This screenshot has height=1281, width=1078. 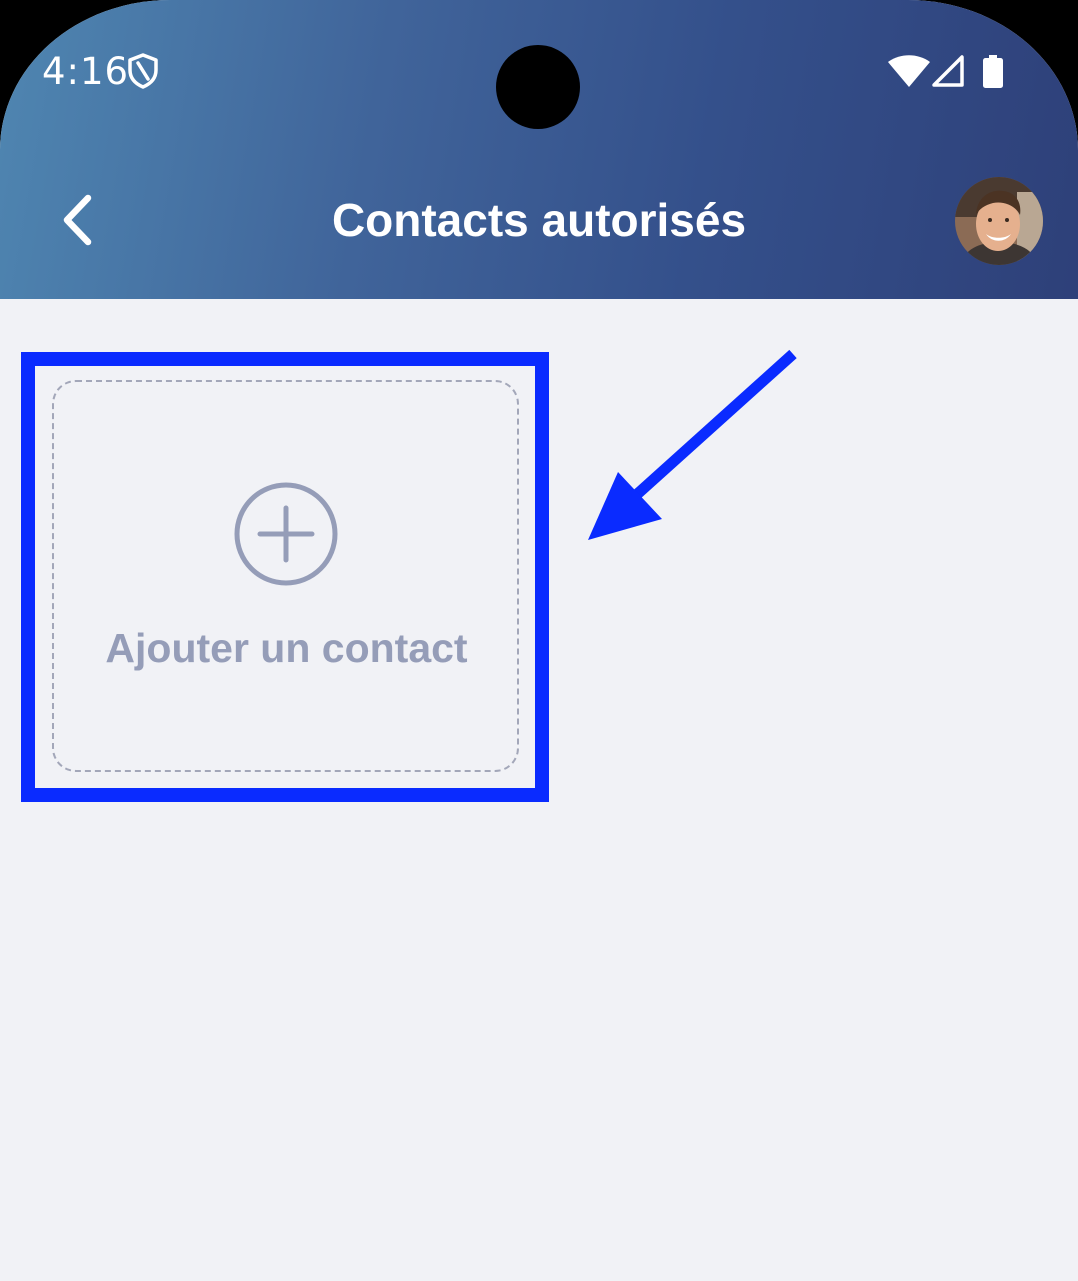 What do you see at coordinates (948, 71) in the screenshot?
I see `signal-icon` at bounding box center [948, 71].